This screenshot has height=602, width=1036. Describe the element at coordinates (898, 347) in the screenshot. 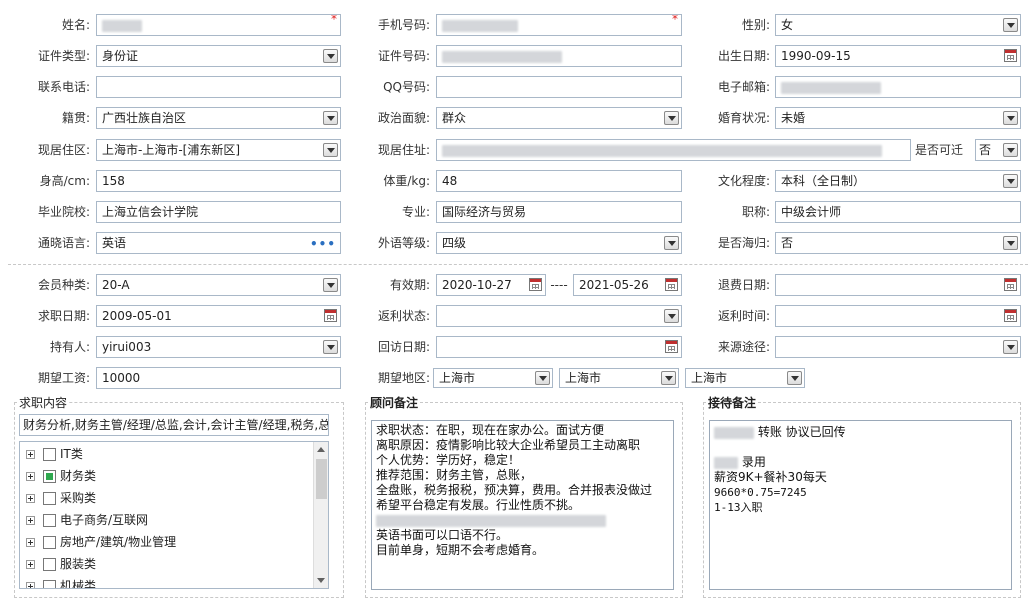

I see `source-select` at that location.